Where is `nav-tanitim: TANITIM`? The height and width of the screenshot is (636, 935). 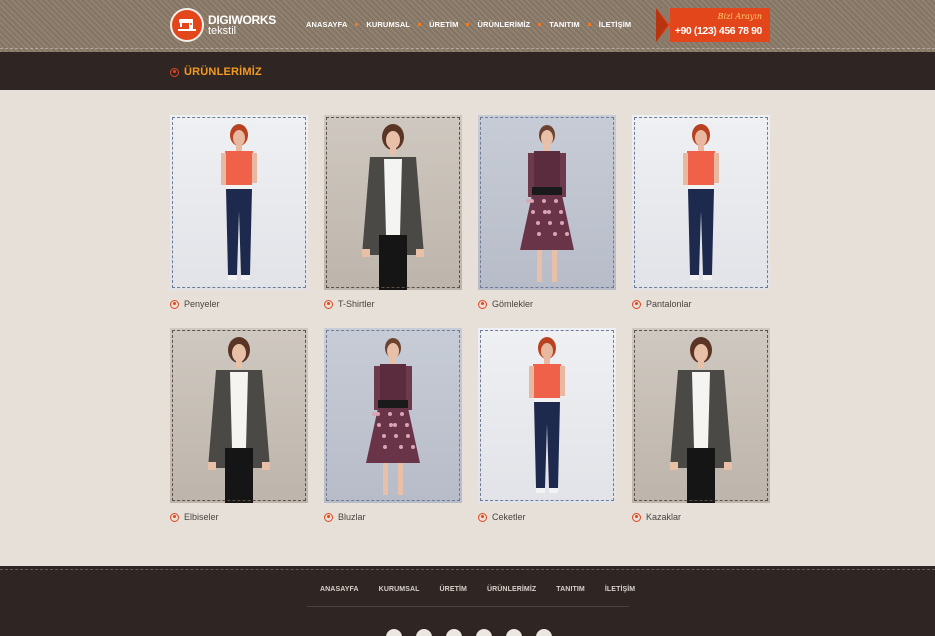
nav-tanitim: TANITIM is located at coordinates (564, 24).